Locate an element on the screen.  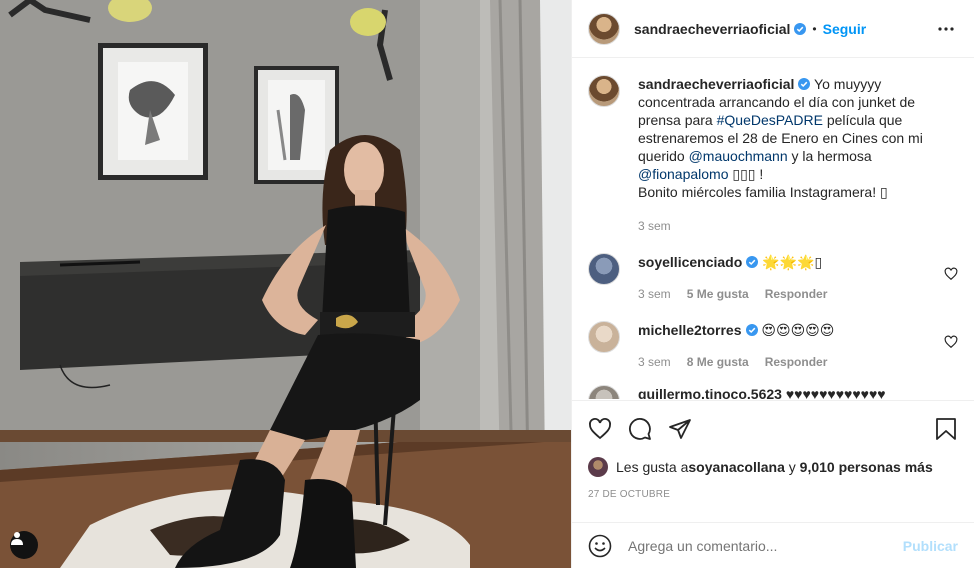
more-options-button is located at coordinates (946, 29).